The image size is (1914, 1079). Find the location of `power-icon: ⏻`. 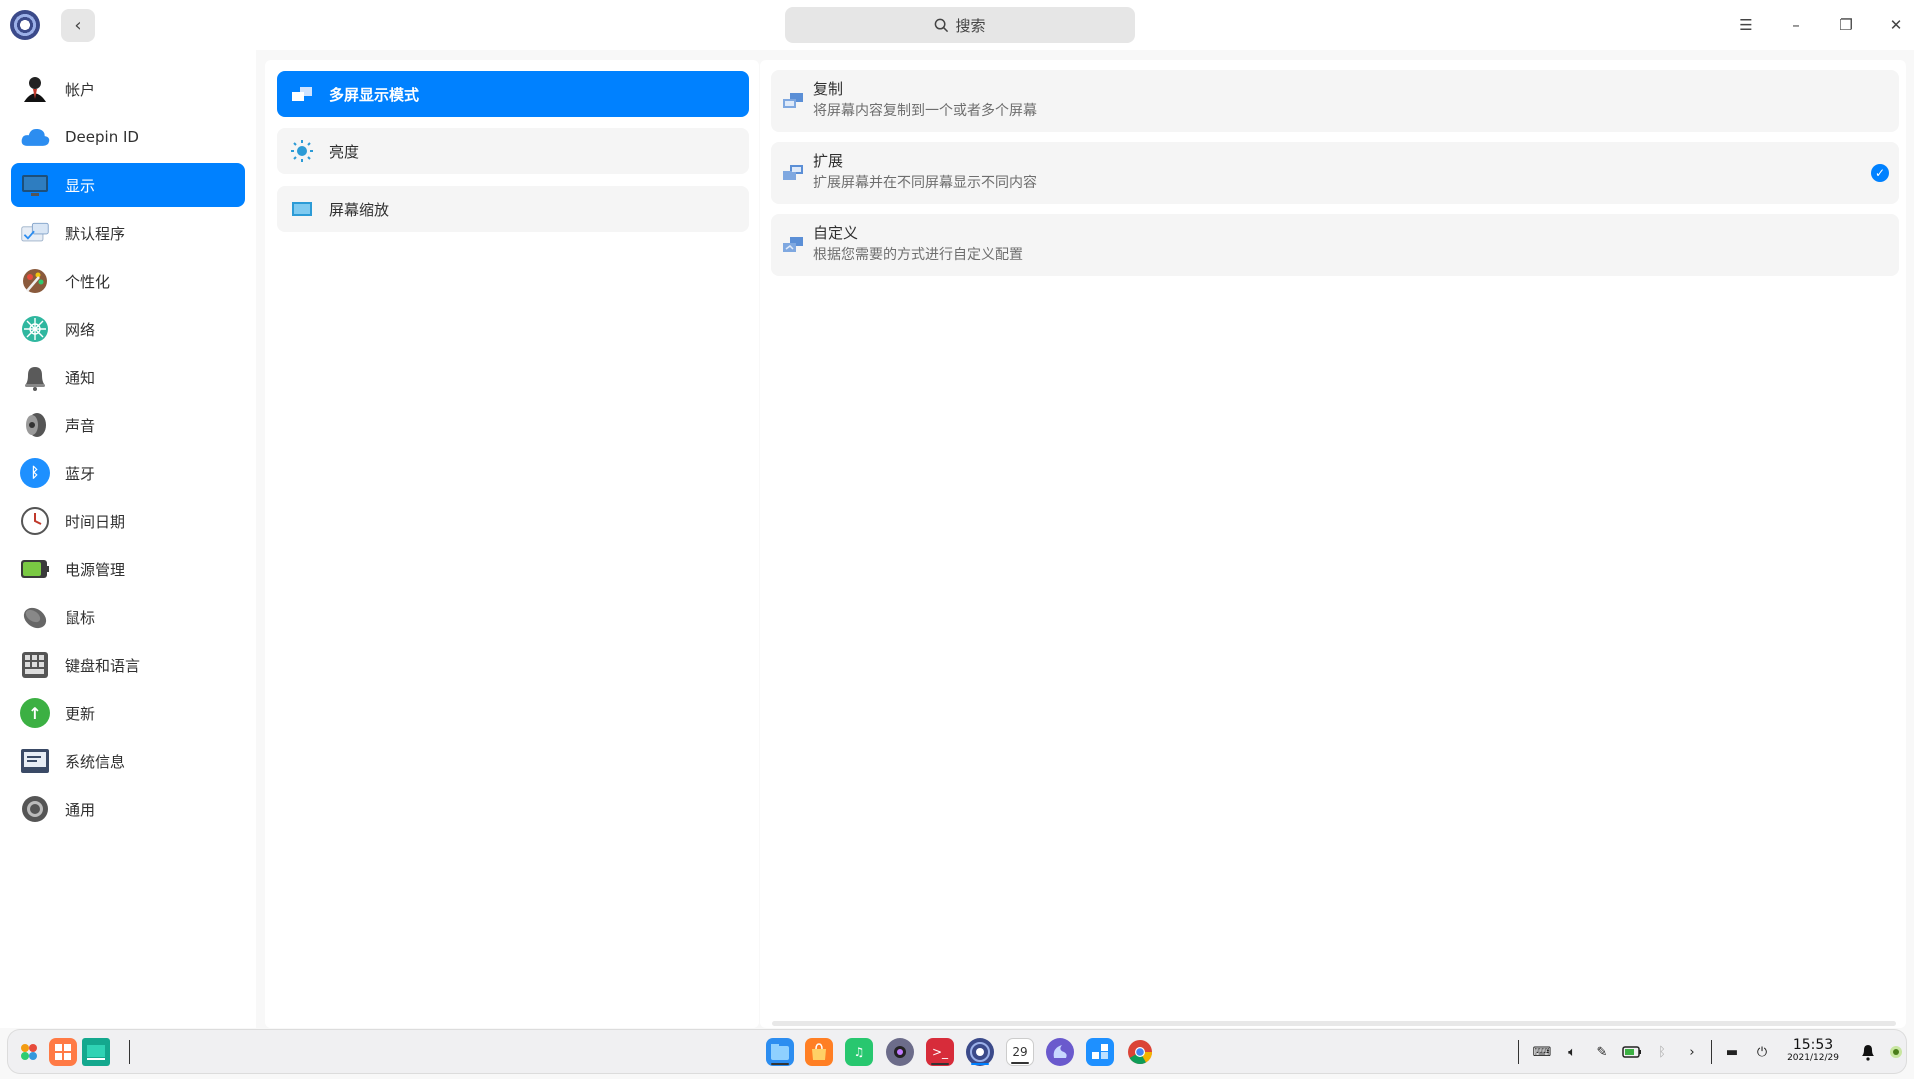

power-icon: ⏻ is located at coordinates (1762, 1052).